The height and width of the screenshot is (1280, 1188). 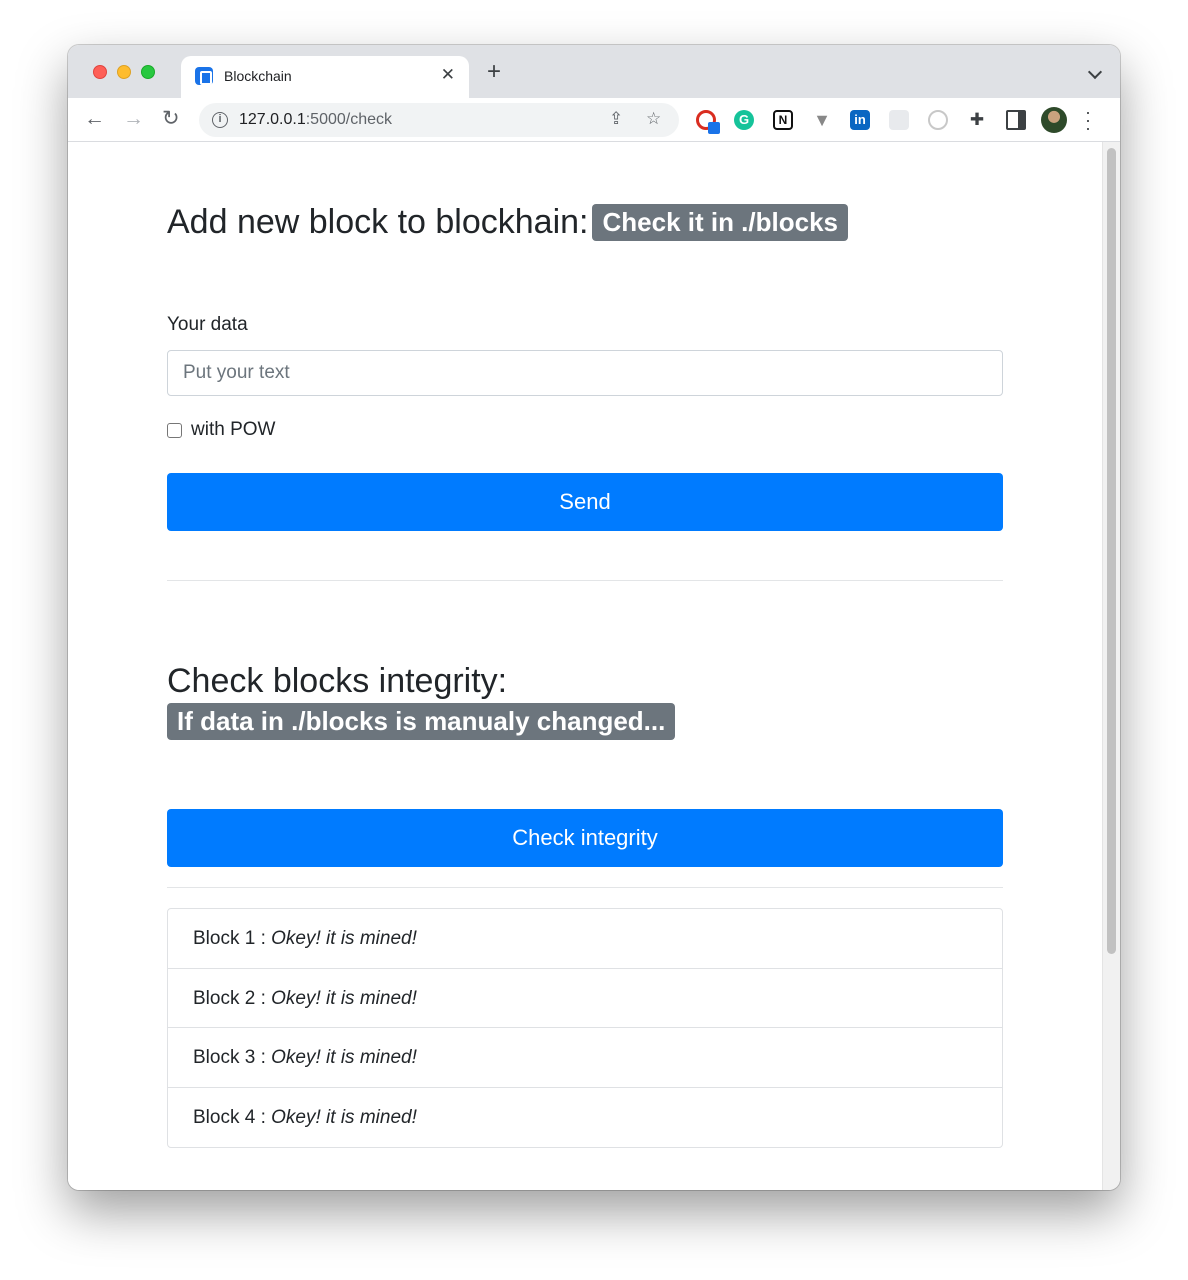 What do you see at coordinates (594, 71) in the screenshot?
I see `tab-strip: Blockchain ✕ +` at bounding box center [594, 71].